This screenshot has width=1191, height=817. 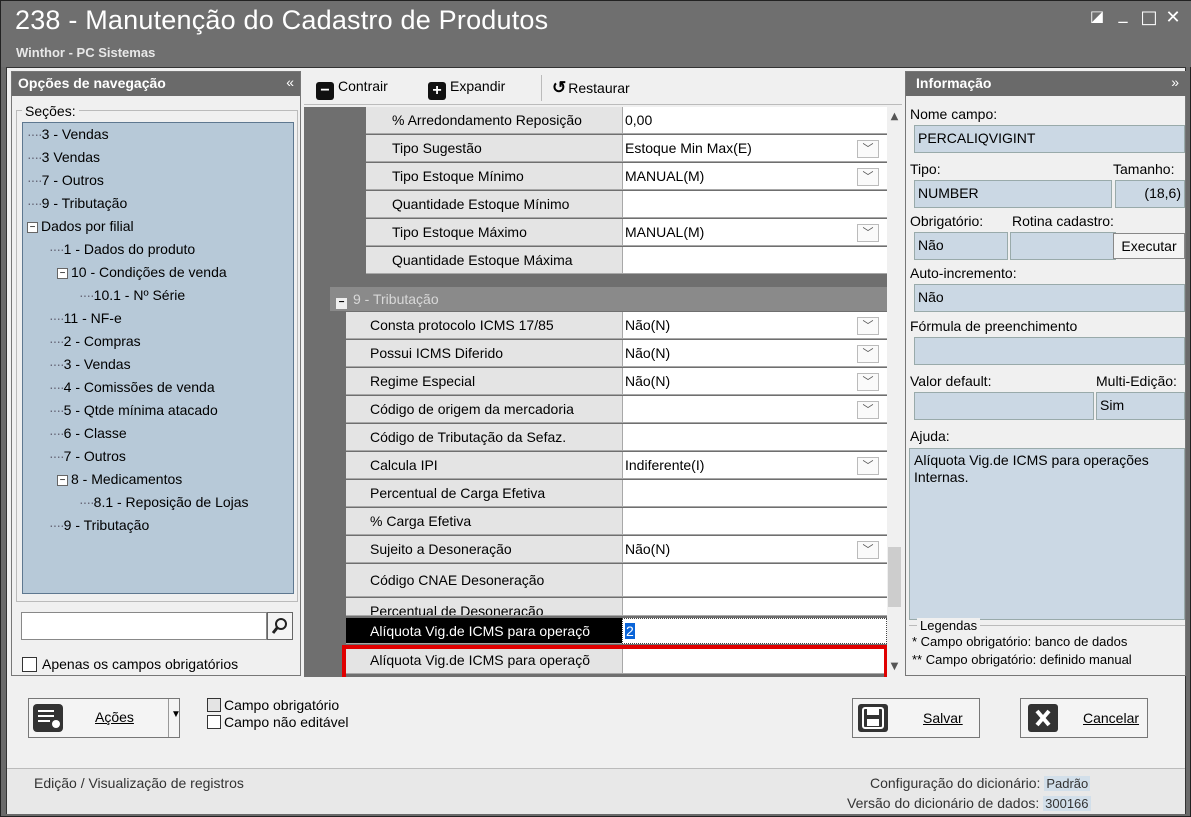 What do you see at coordinates (119, 479) in the screenshot?
I see `tree-item: −8 - Medicamentos` at bounding box center [119, 479].